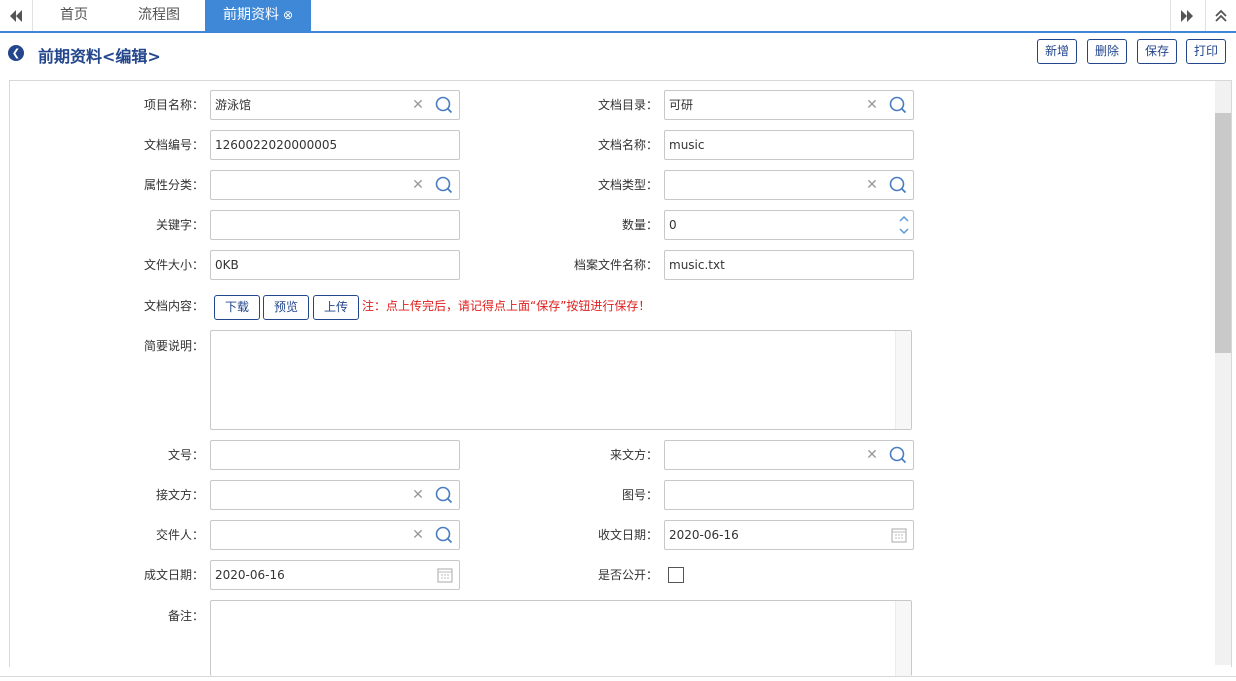 The image size is (1236, 681). I want to click on submitter-label: 交件人：, so click(179, 535).